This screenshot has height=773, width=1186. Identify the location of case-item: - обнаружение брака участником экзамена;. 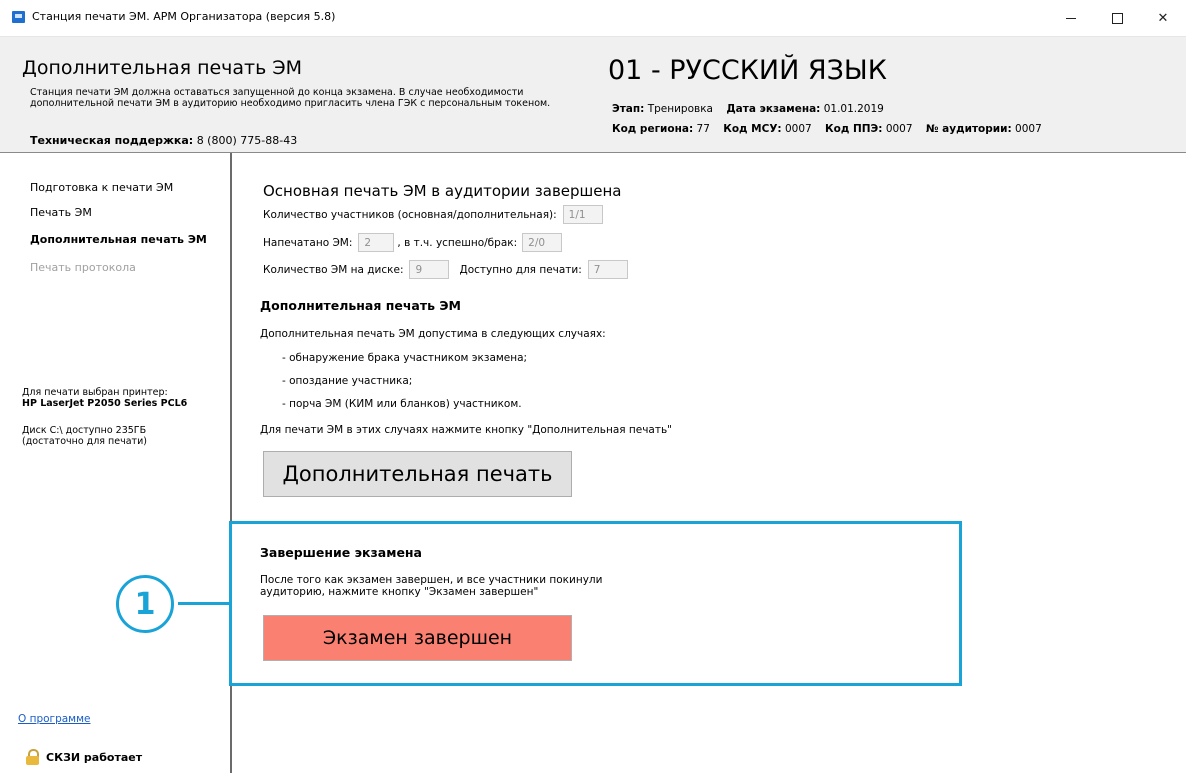
(405, 358).